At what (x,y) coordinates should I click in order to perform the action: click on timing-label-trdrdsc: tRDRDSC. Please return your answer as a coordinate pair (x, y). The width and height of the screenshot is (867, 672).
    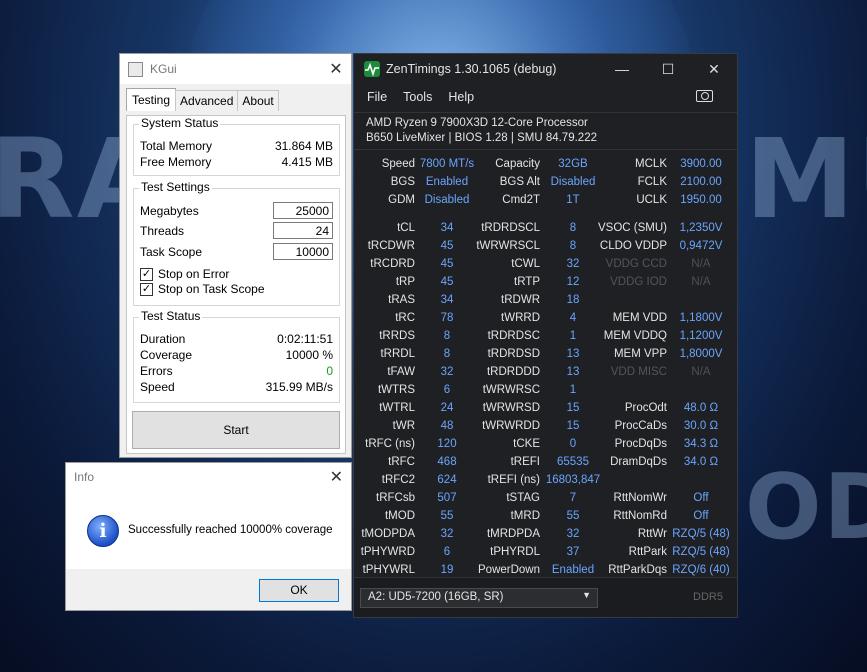
    Looking at the image, I should click on (513, 336).